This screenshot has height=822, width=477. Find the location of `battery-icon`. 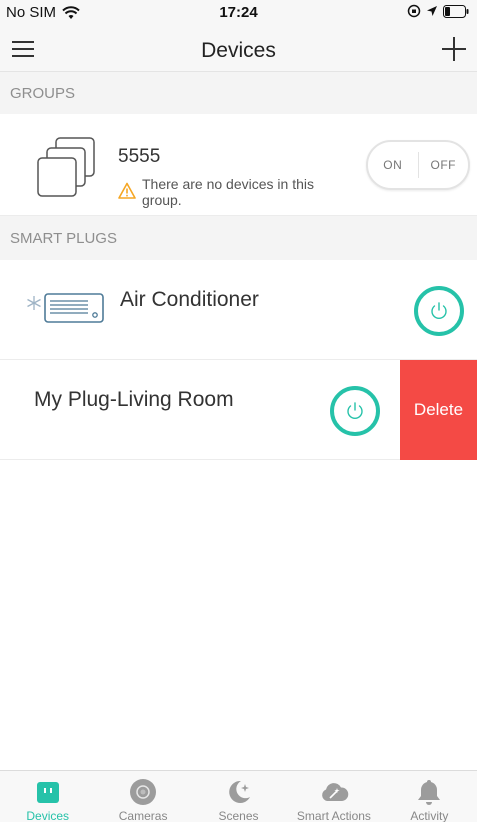

battery-icon is located at coordinates (456, 11).